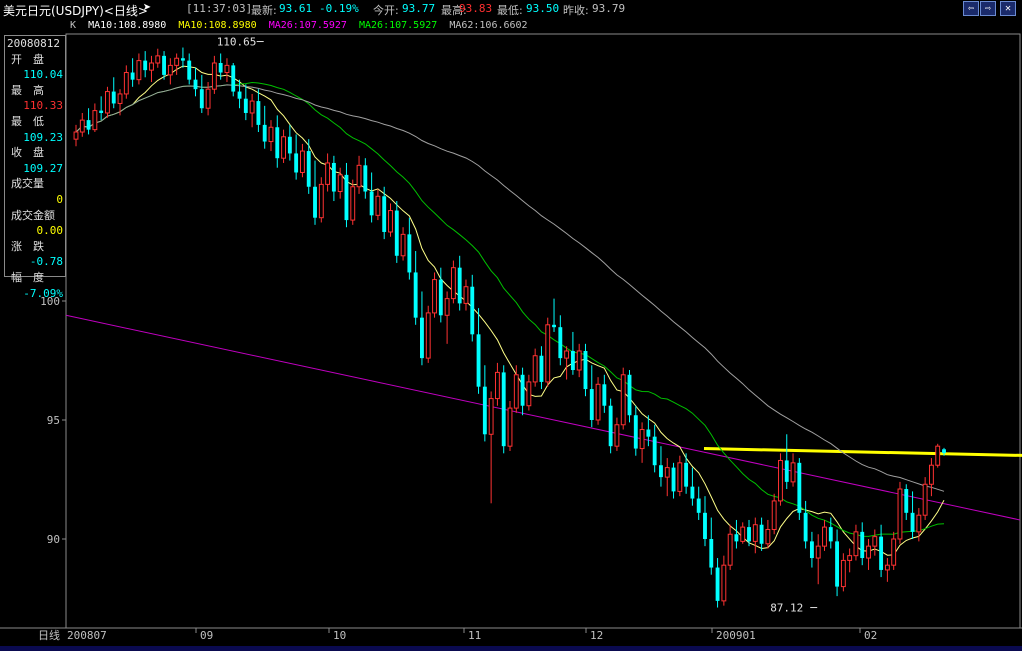  Describe the element at coordinates (53, 420) in the screenshot. I see `y-tick-label-95: 95` at that location.